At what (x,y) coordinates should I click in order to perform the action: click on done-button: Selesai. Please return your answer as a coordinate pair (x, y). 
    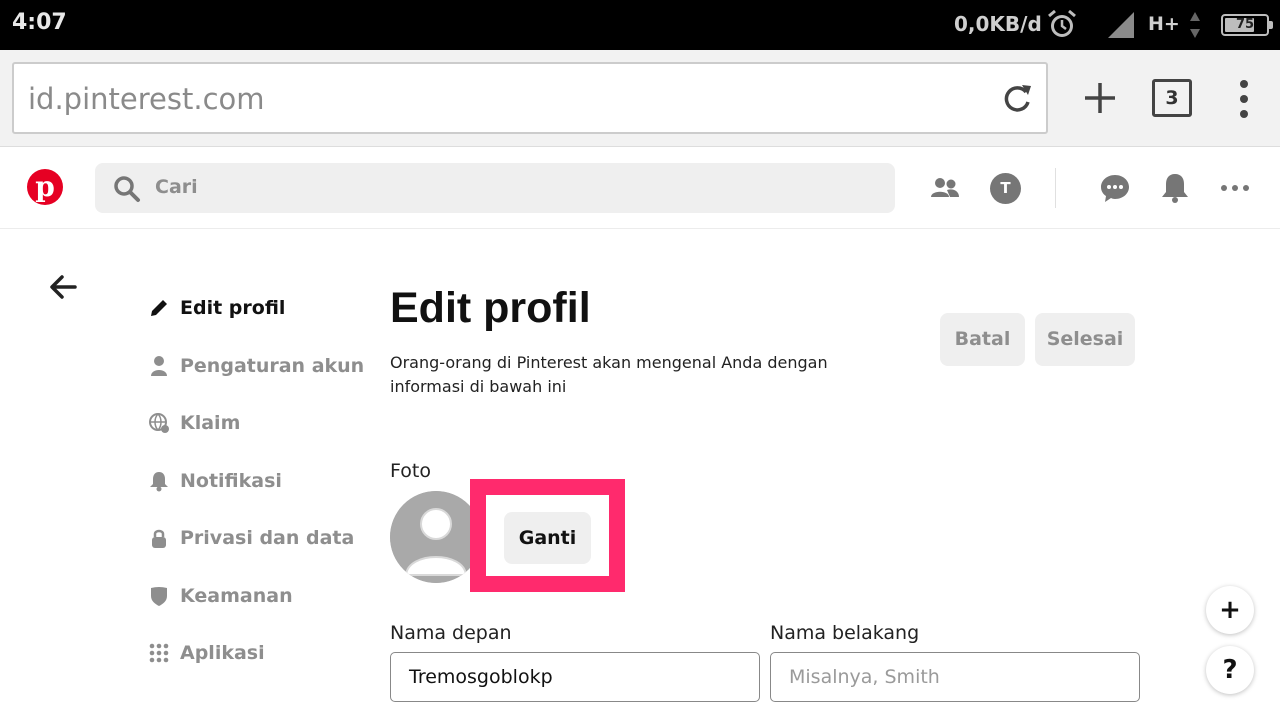
    Looking at the image, I should click on (1085, 339).